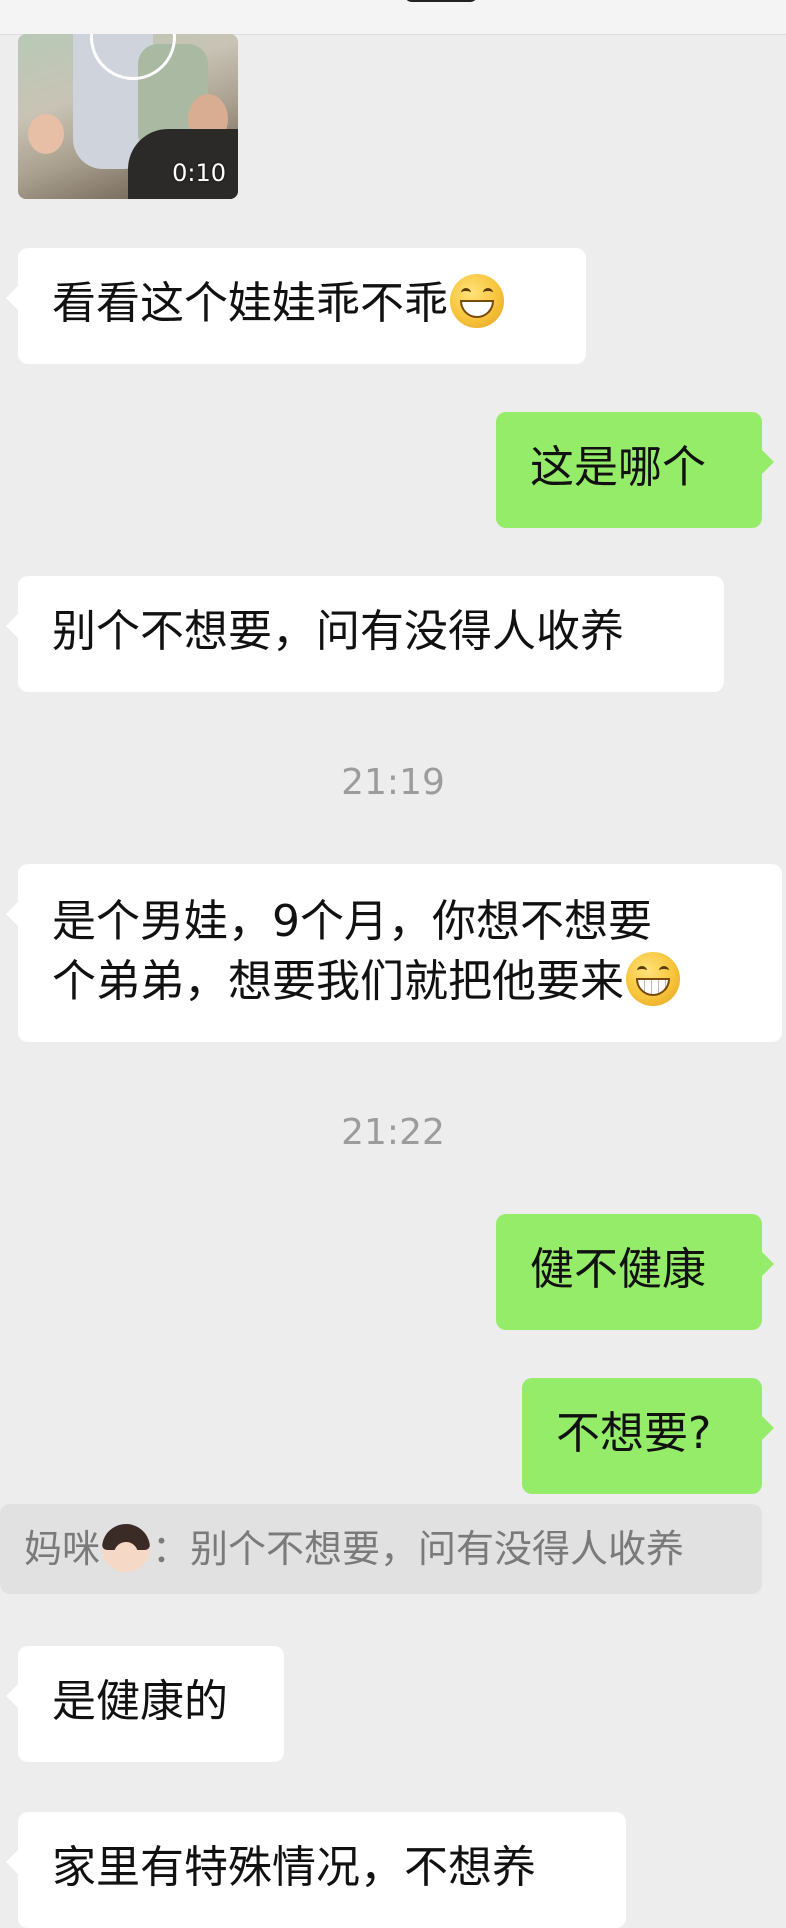 The image size is (786, 1928). I want to click on message-text: 是健康的, so click(140, 1701).